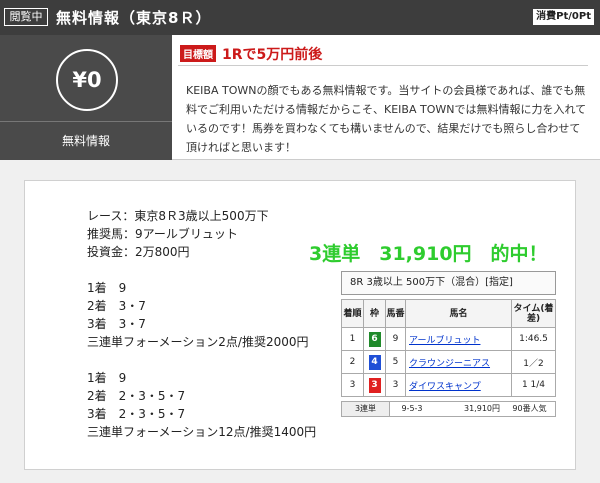 The height and width of the screenshot is (483, 600). Describe the element at coordinates (533, 339) in the screenshot. I see `time-cell: 1:46.5` at that location.